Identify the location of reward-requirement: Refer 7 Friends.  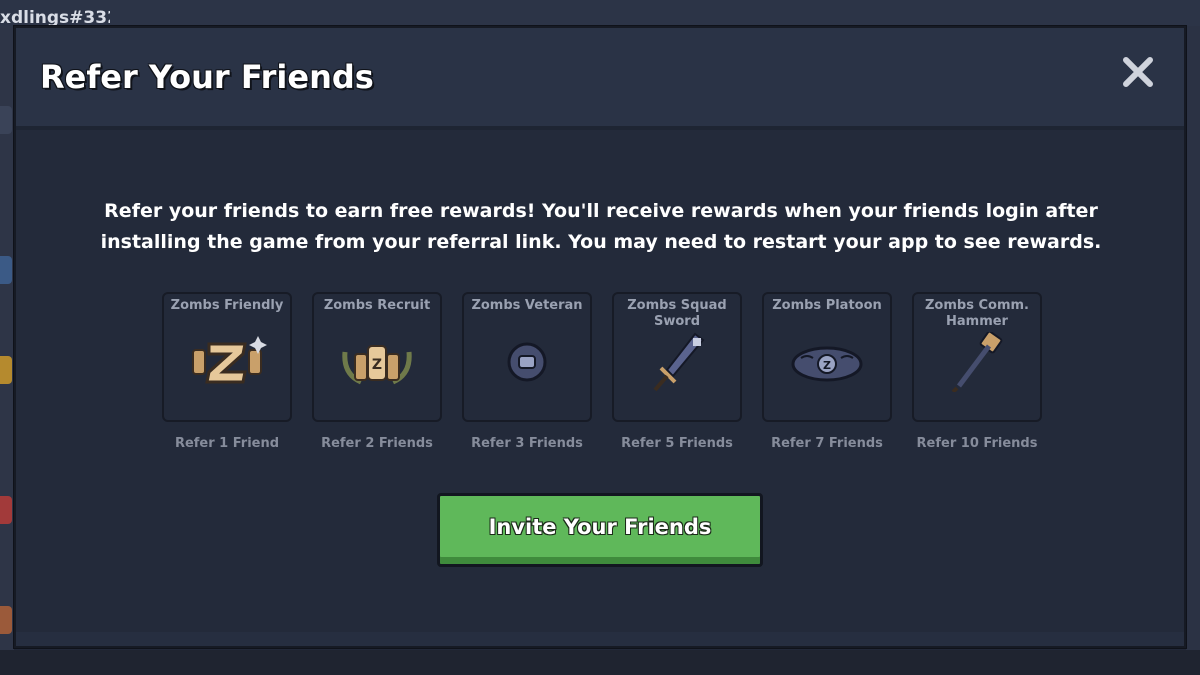
(827, 443).